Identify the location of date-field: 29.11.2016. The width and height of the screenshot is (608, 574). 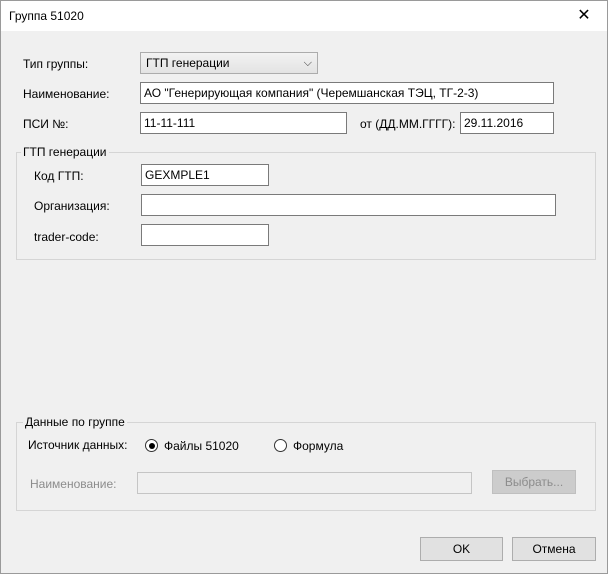
(507, 123).